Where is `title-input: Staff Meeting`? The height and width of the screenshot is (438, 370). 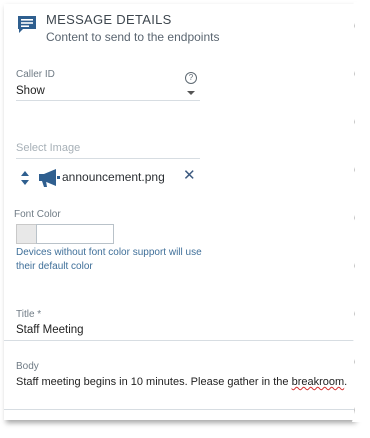 title-input: Staff Meeting is located at coordinates (50, 330).